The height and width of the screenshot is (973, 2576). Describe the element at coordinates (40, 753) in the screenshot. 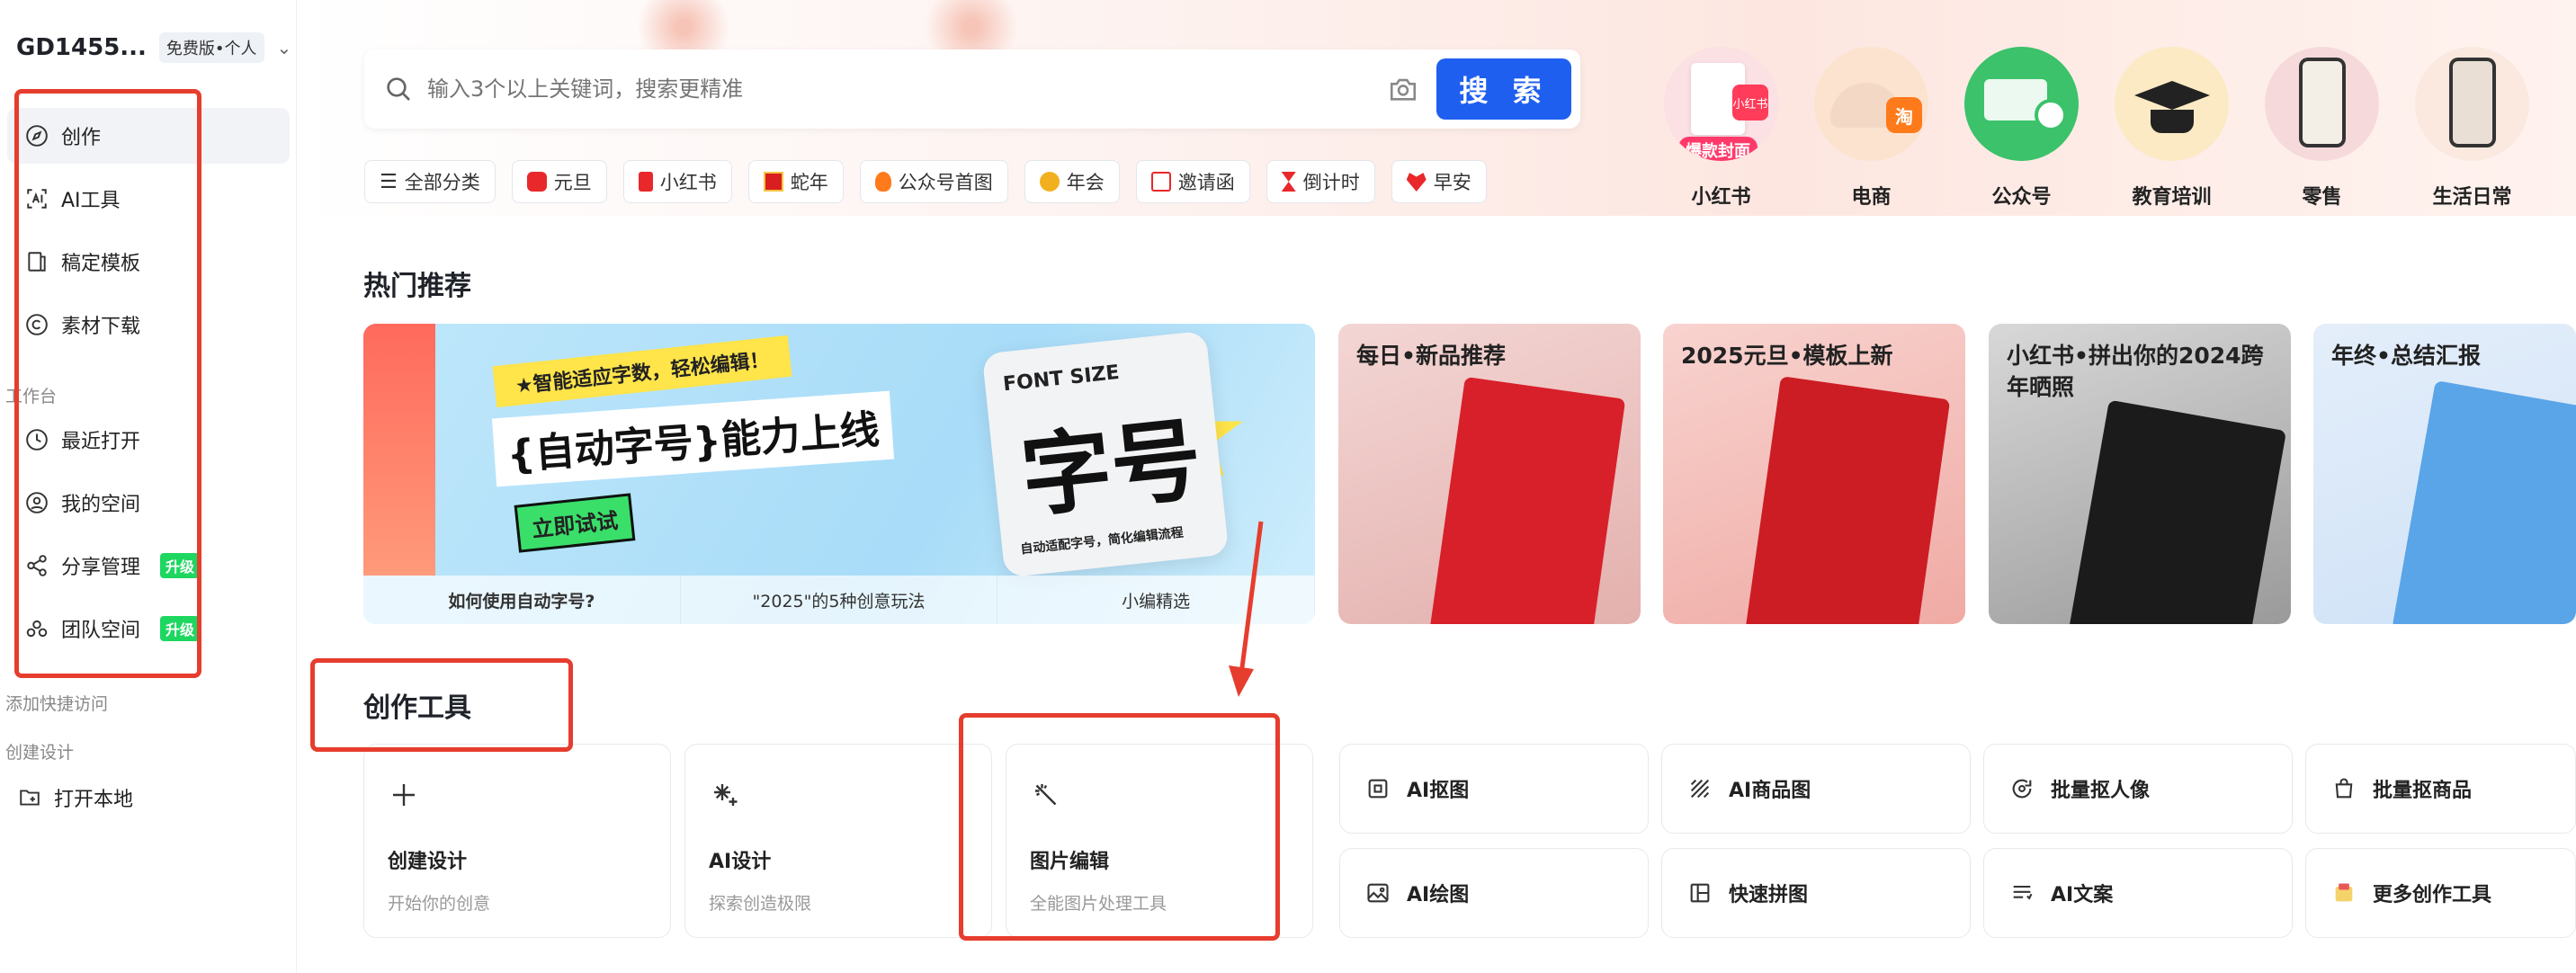

I see `create-design-label: 创建设计` at that location.